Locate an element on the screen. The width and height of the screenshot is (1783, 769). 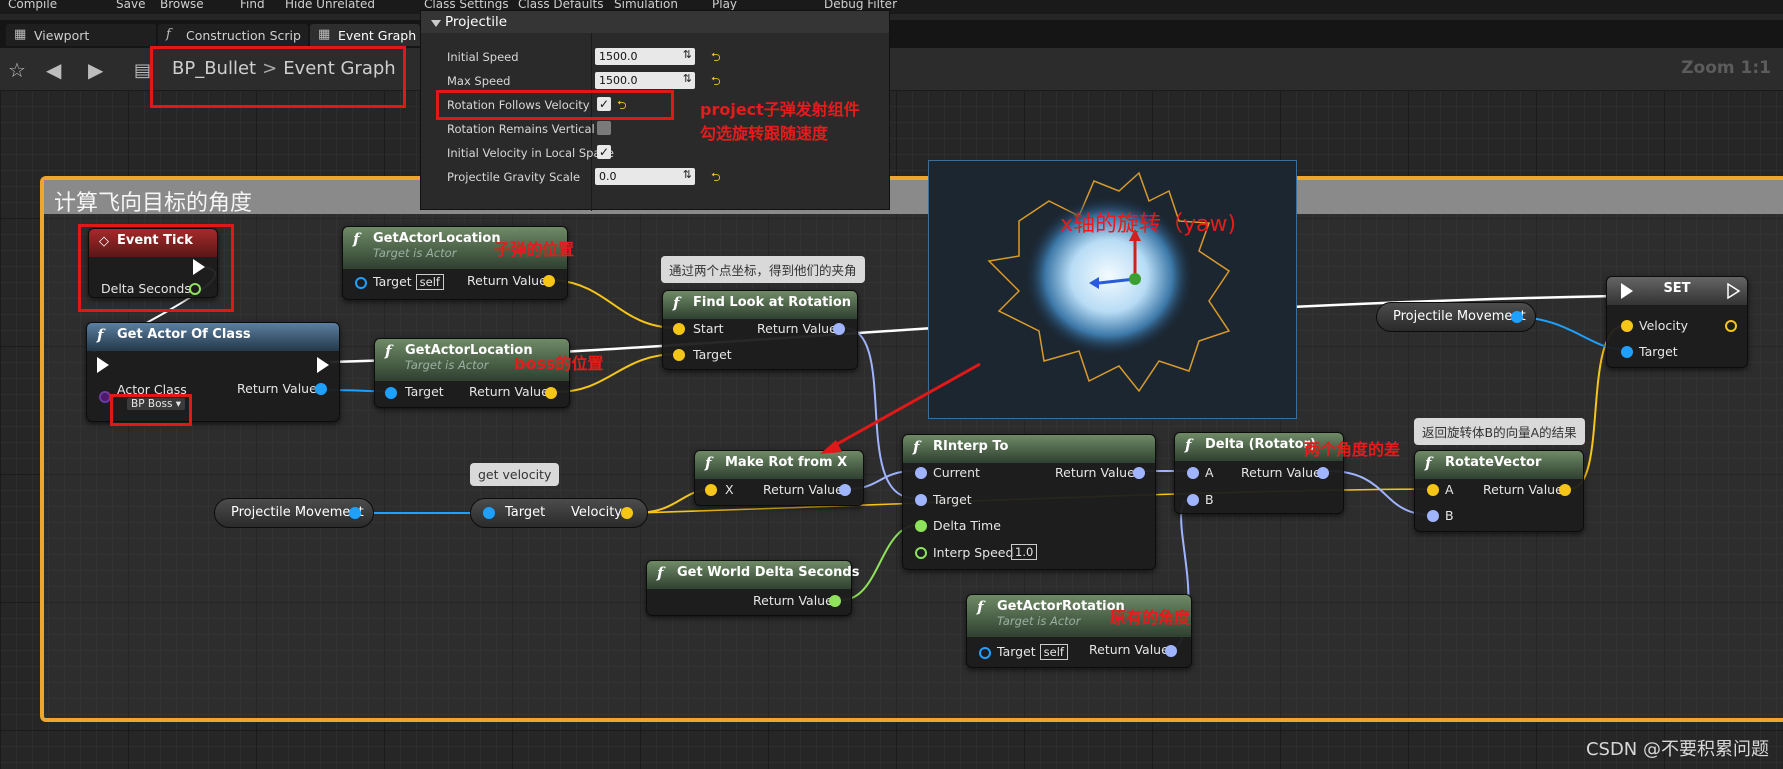
annotation-text: 原有的角度 is located at coordinates (1150, 617).